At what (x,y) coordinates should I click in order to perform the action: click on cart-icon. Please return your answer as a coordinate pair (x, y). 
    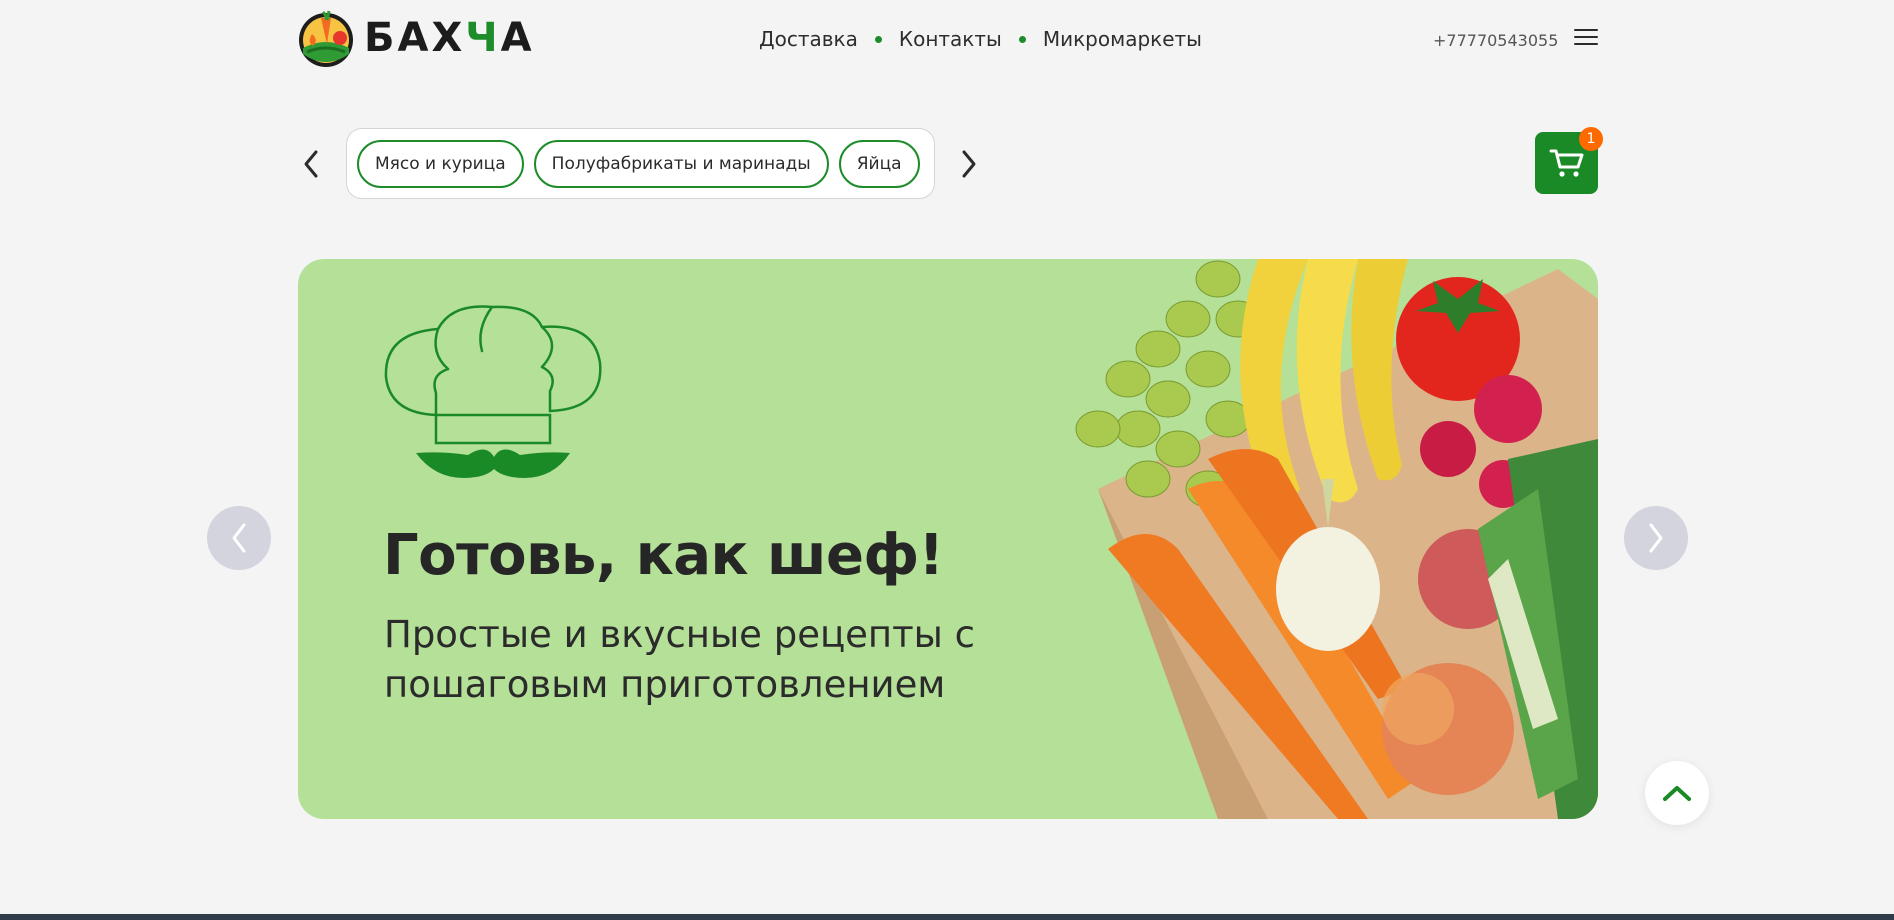
    Looking at the image, I should click on (1566, 163).